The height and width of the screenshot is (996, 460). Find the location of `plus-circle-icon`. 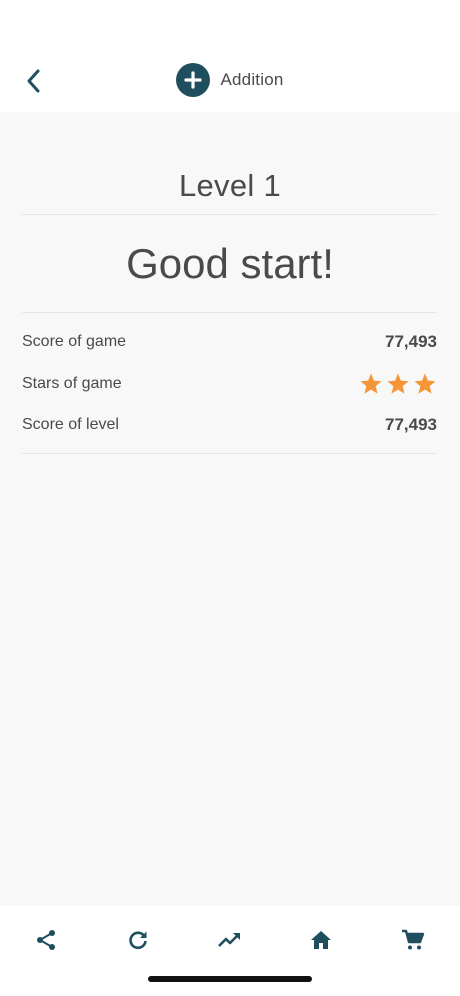

plus-circle-icon is located at coordinates (193, 80).